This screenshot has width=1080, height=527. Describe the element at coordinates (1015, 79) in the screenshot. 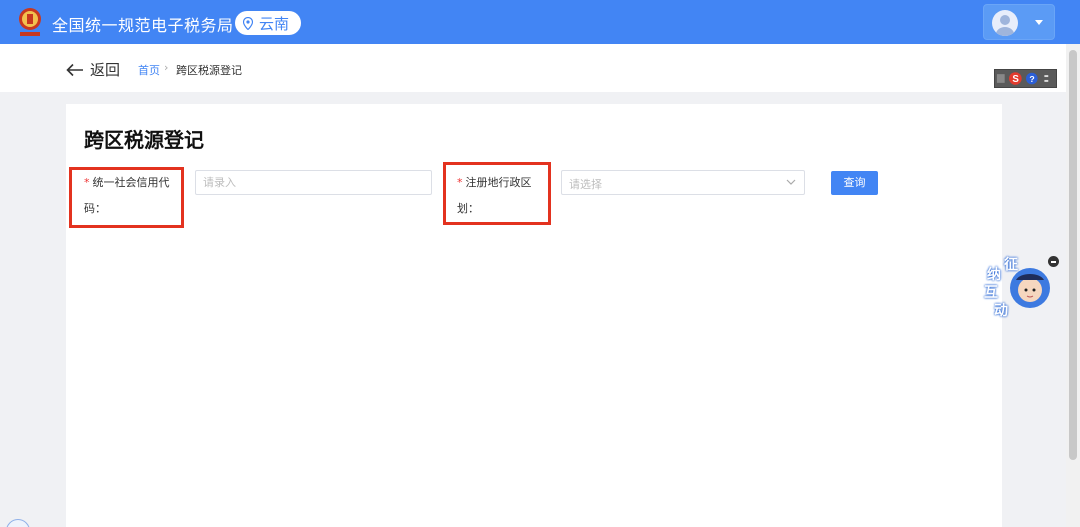

I see `svg-text: S` at that location.